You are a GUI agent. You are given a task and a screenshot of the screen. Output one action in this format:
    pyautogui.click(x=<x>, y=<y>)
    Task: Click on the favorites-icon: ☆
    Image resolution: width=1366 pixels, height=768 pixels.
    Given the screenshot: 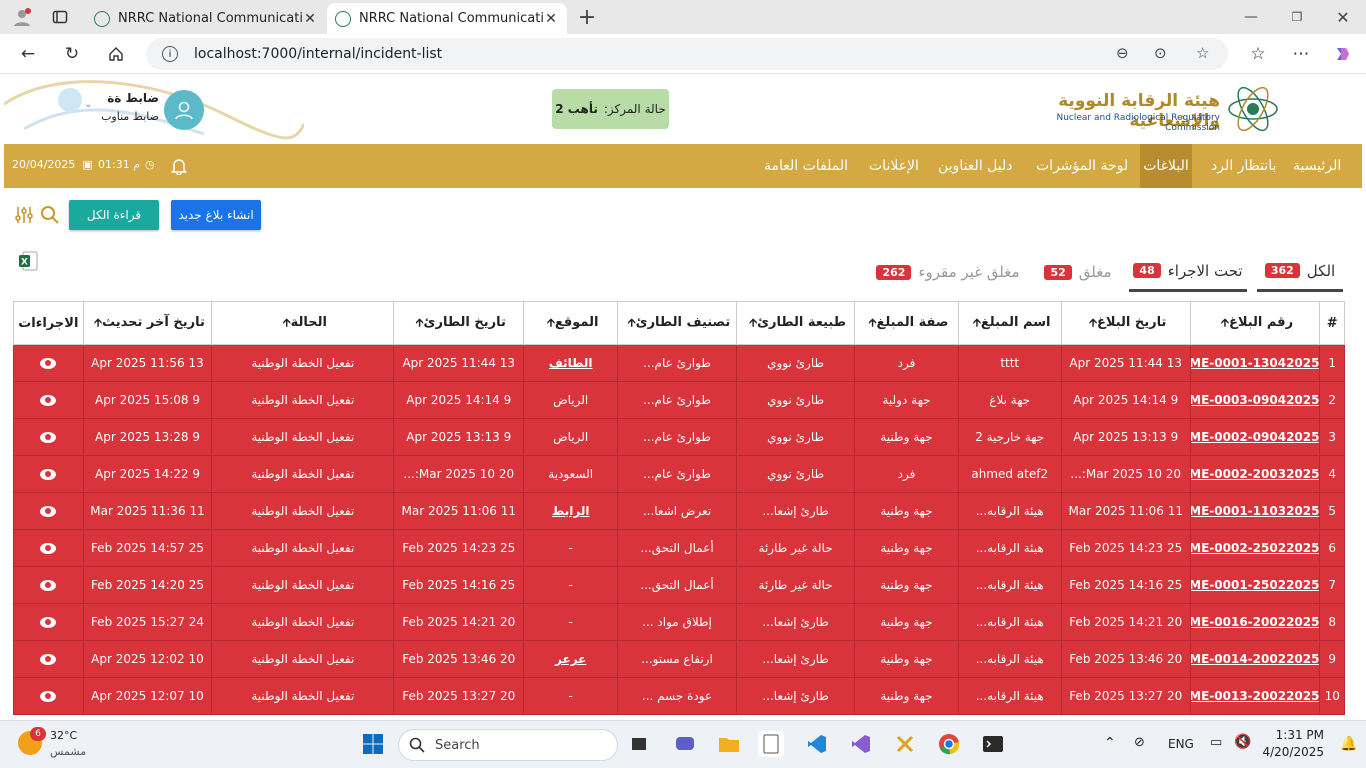 What is the action you would take?
    pyautogui.click(x=1258, y=54)
    